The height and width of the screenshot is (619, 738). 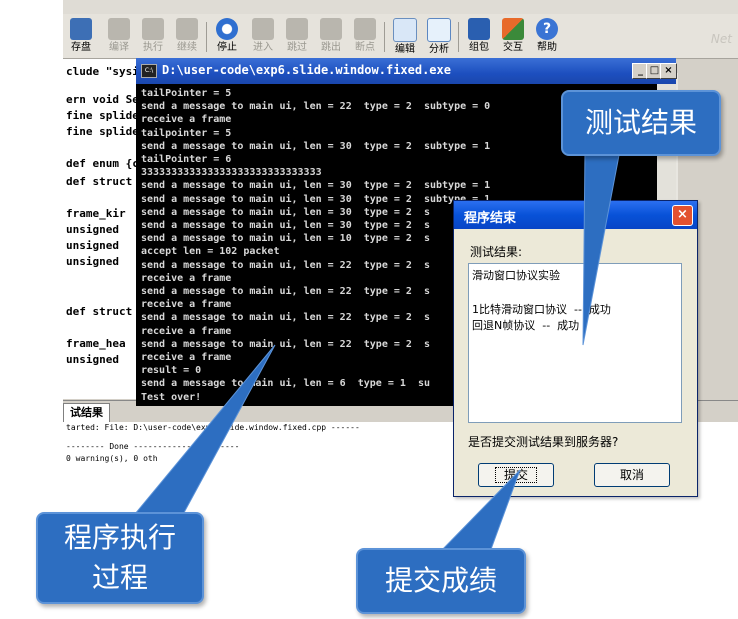 What do you see at coordinates (119, 577) in the screenshot?
I see `callout-process-line2: 过程` at bounding box center [119, 577].